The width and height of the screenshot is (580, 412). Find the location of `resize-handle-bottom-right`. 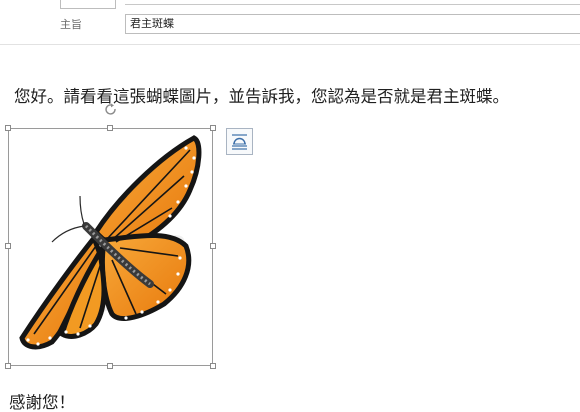

resize-handle-bottom-right is located at coordinates (213, 366).